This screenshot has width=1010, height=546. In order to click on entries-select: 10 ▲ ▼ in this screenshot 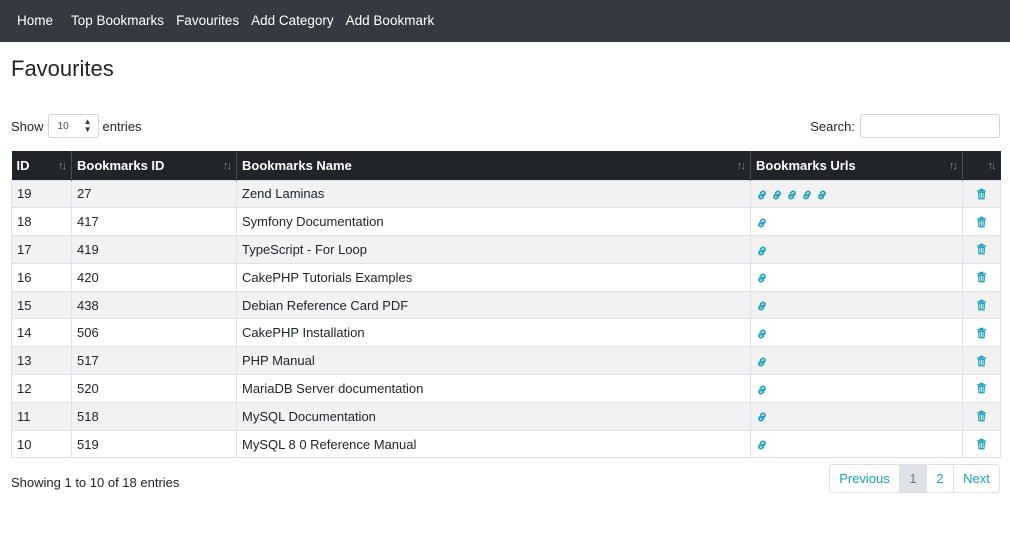, I will do `click(73, 126)`.